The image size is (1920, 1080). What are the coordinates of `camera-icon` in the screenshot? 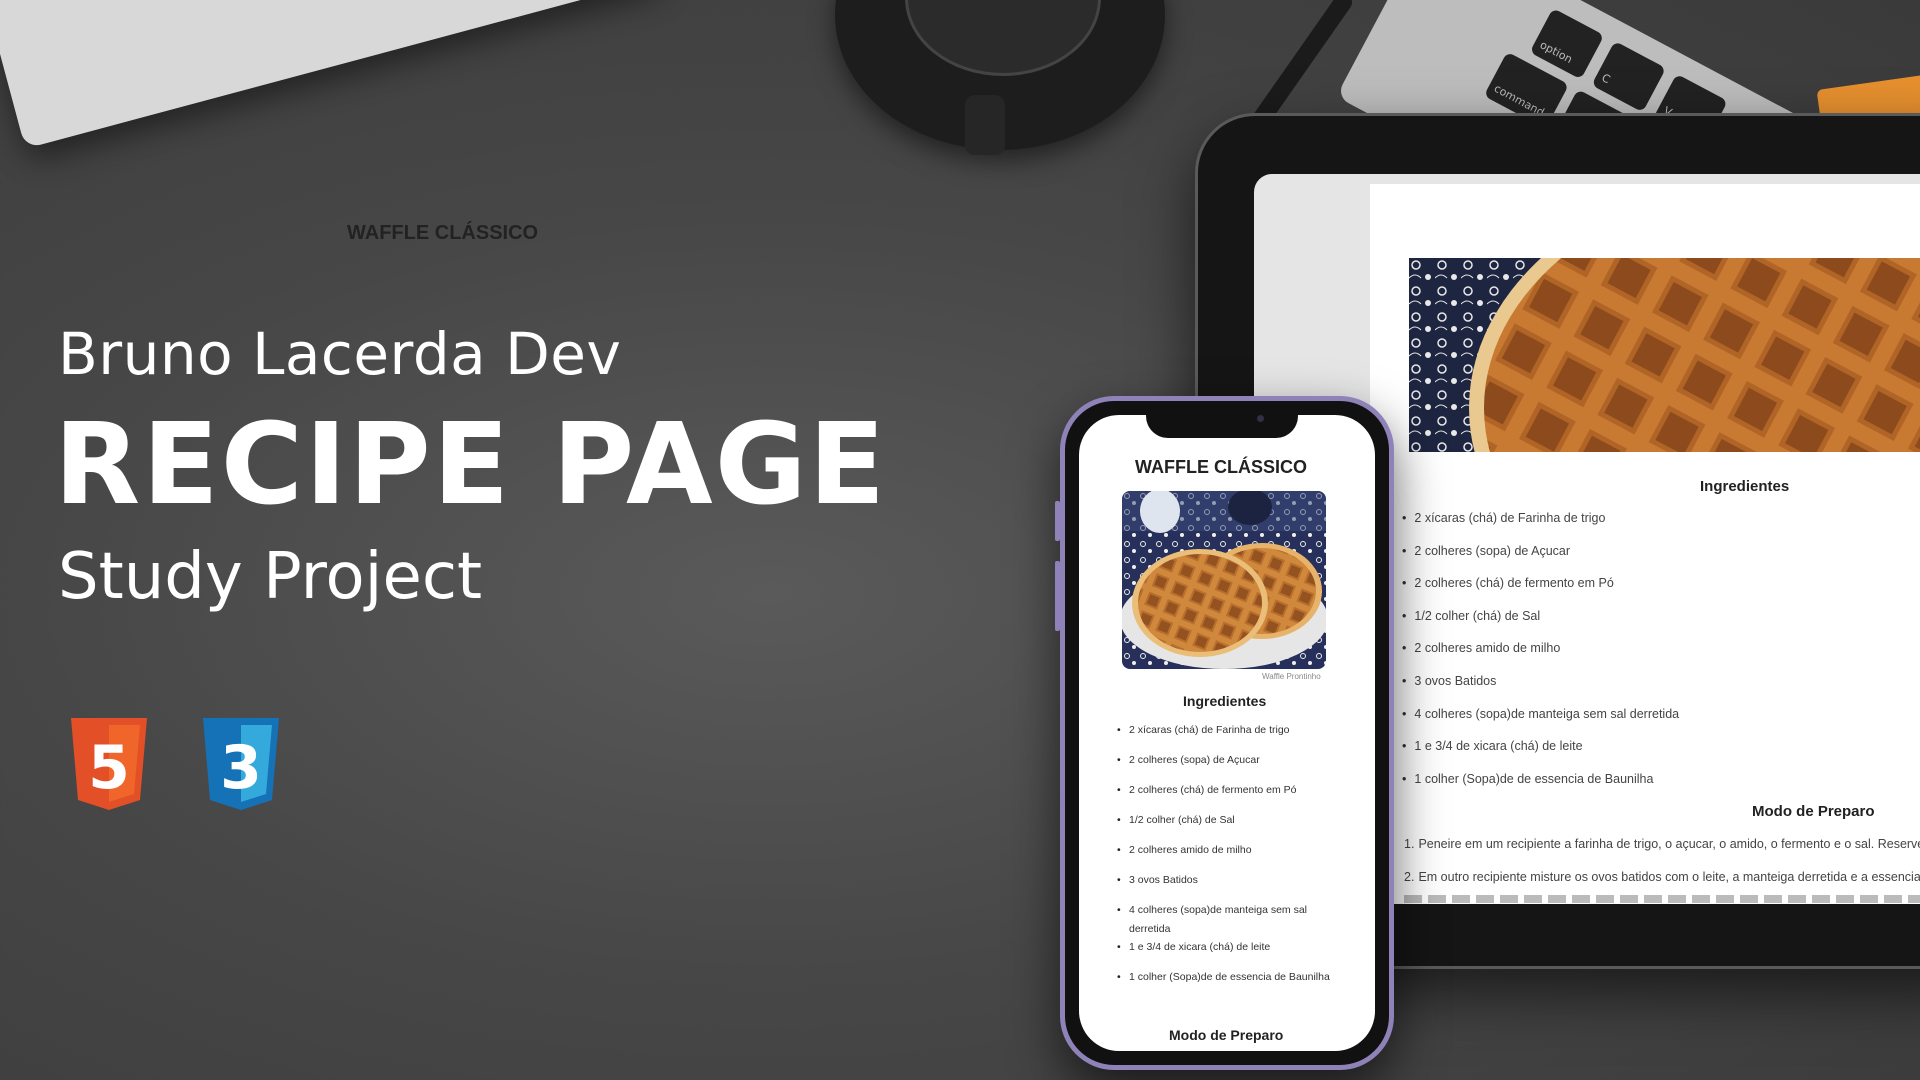 It's located at (1260, 418).